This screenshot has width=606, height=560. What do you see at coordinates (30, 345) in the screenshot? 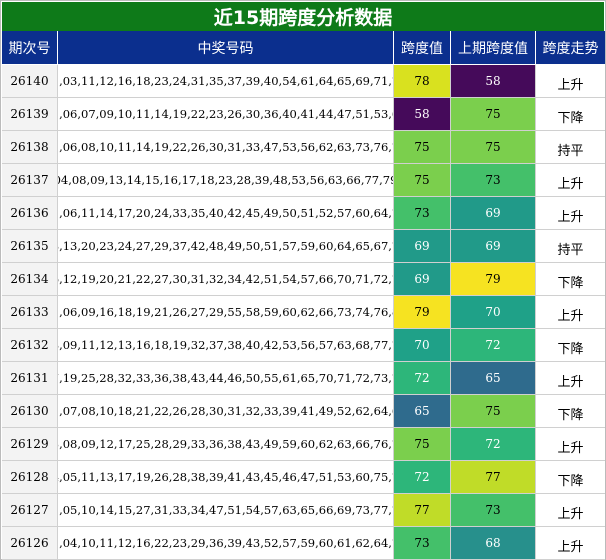
I see `issue-cell: 26132` at bounding box center [30, 345].